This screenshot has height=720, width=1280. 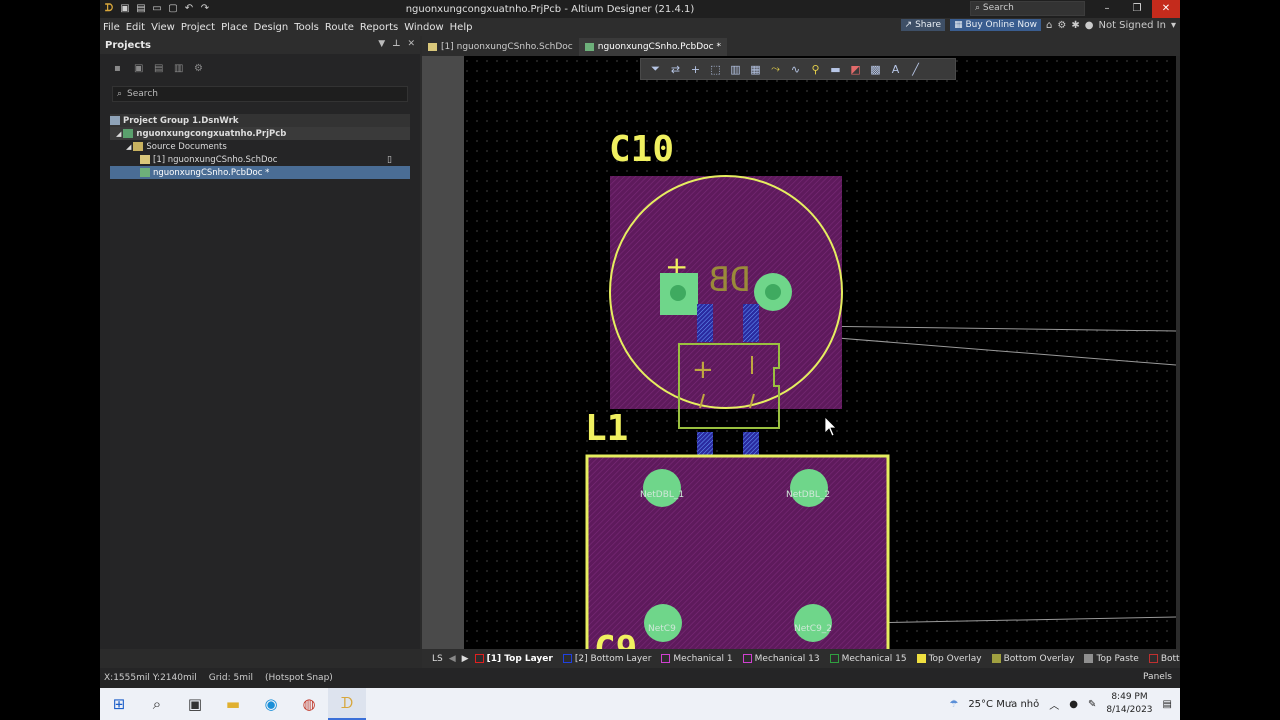 I want to click on layer-tab-bottom-layer: [2] Bottom Layer, so click(x=606, y=659).